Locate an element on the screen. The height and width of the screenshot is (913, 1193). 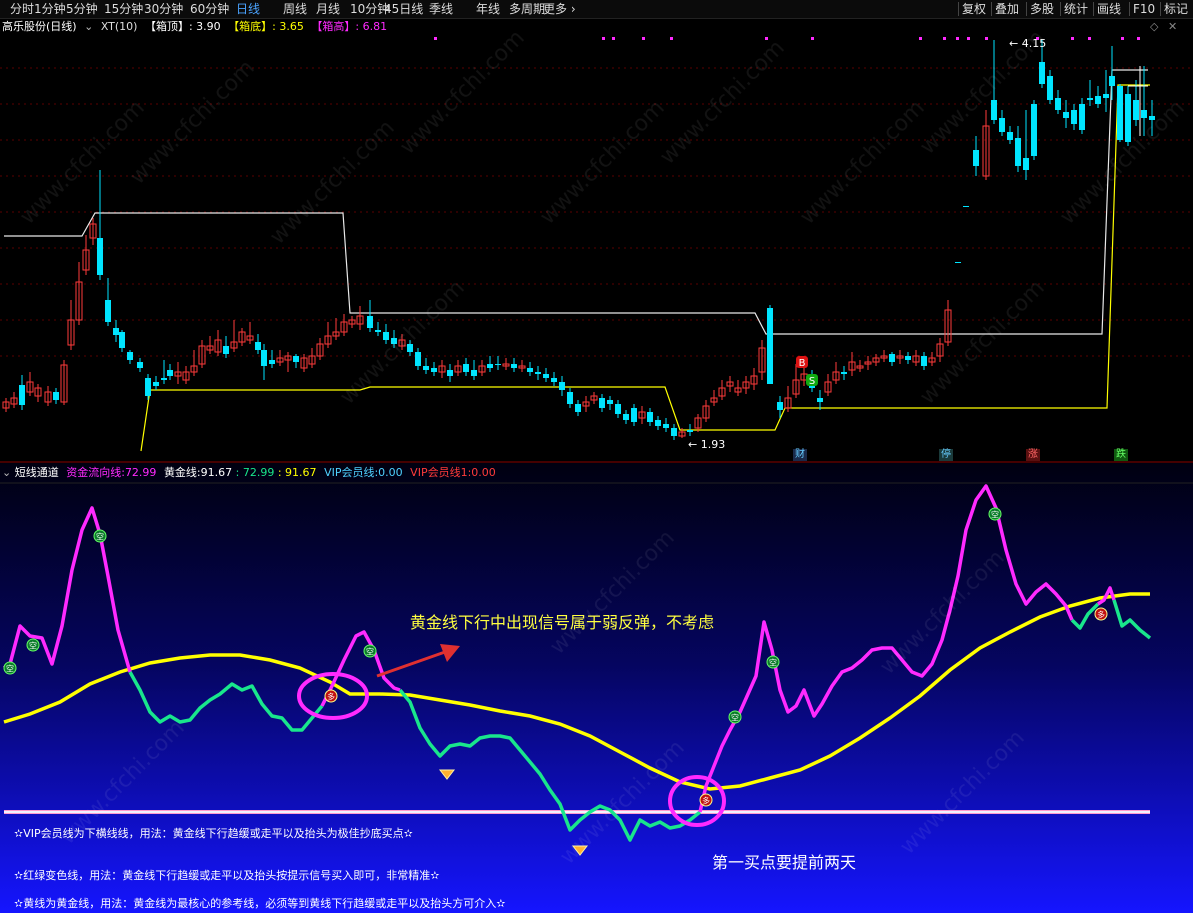
tool-button-1: 叠加 is located at coordinates (1007, 9).